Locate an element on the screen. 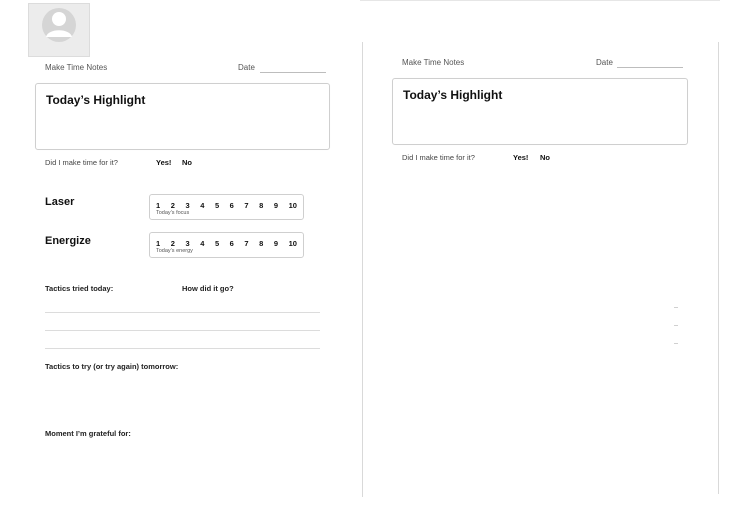  right-make-time-question: Did I make time for it? is located at coordinates (438, 157).